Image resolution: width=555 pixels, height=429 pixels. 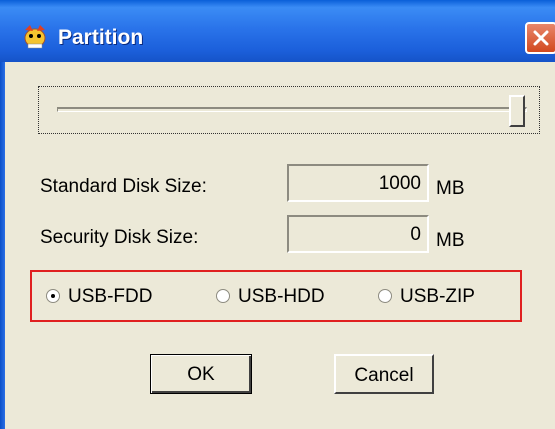 I want to click on radio-label: USB-ZIP, so click(x=437, y=296).